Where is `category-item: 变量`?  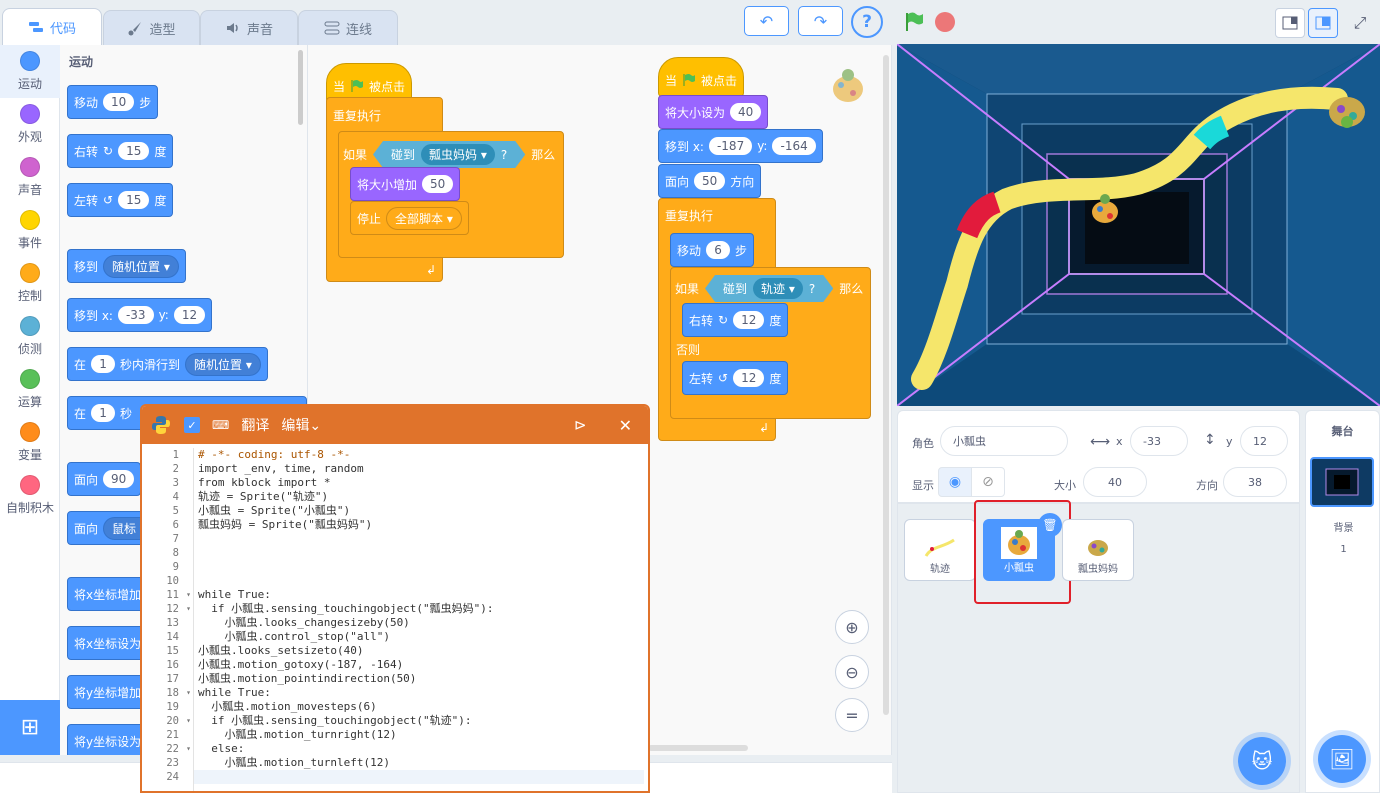 category-item: 变量 is located at coordinates (30, 442).